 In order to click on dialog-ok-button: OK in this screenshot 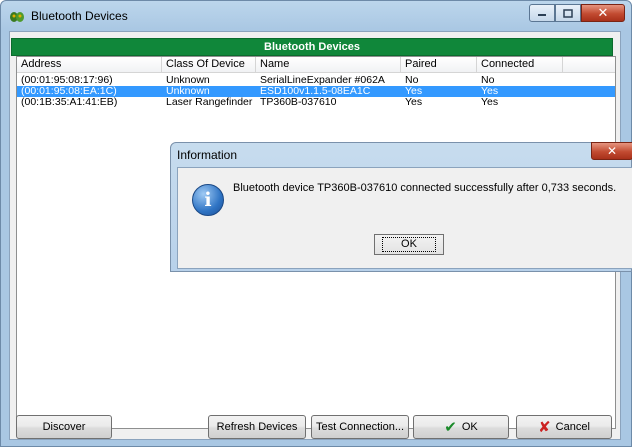, I will do `click(409, 244)`.